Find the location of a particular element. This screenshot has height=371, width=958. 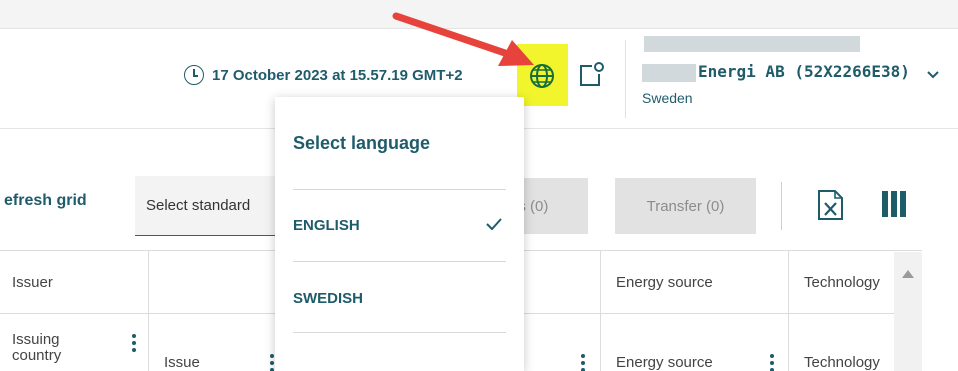

transfer-button: Transfer (0) is located at coordinates (685, 206).